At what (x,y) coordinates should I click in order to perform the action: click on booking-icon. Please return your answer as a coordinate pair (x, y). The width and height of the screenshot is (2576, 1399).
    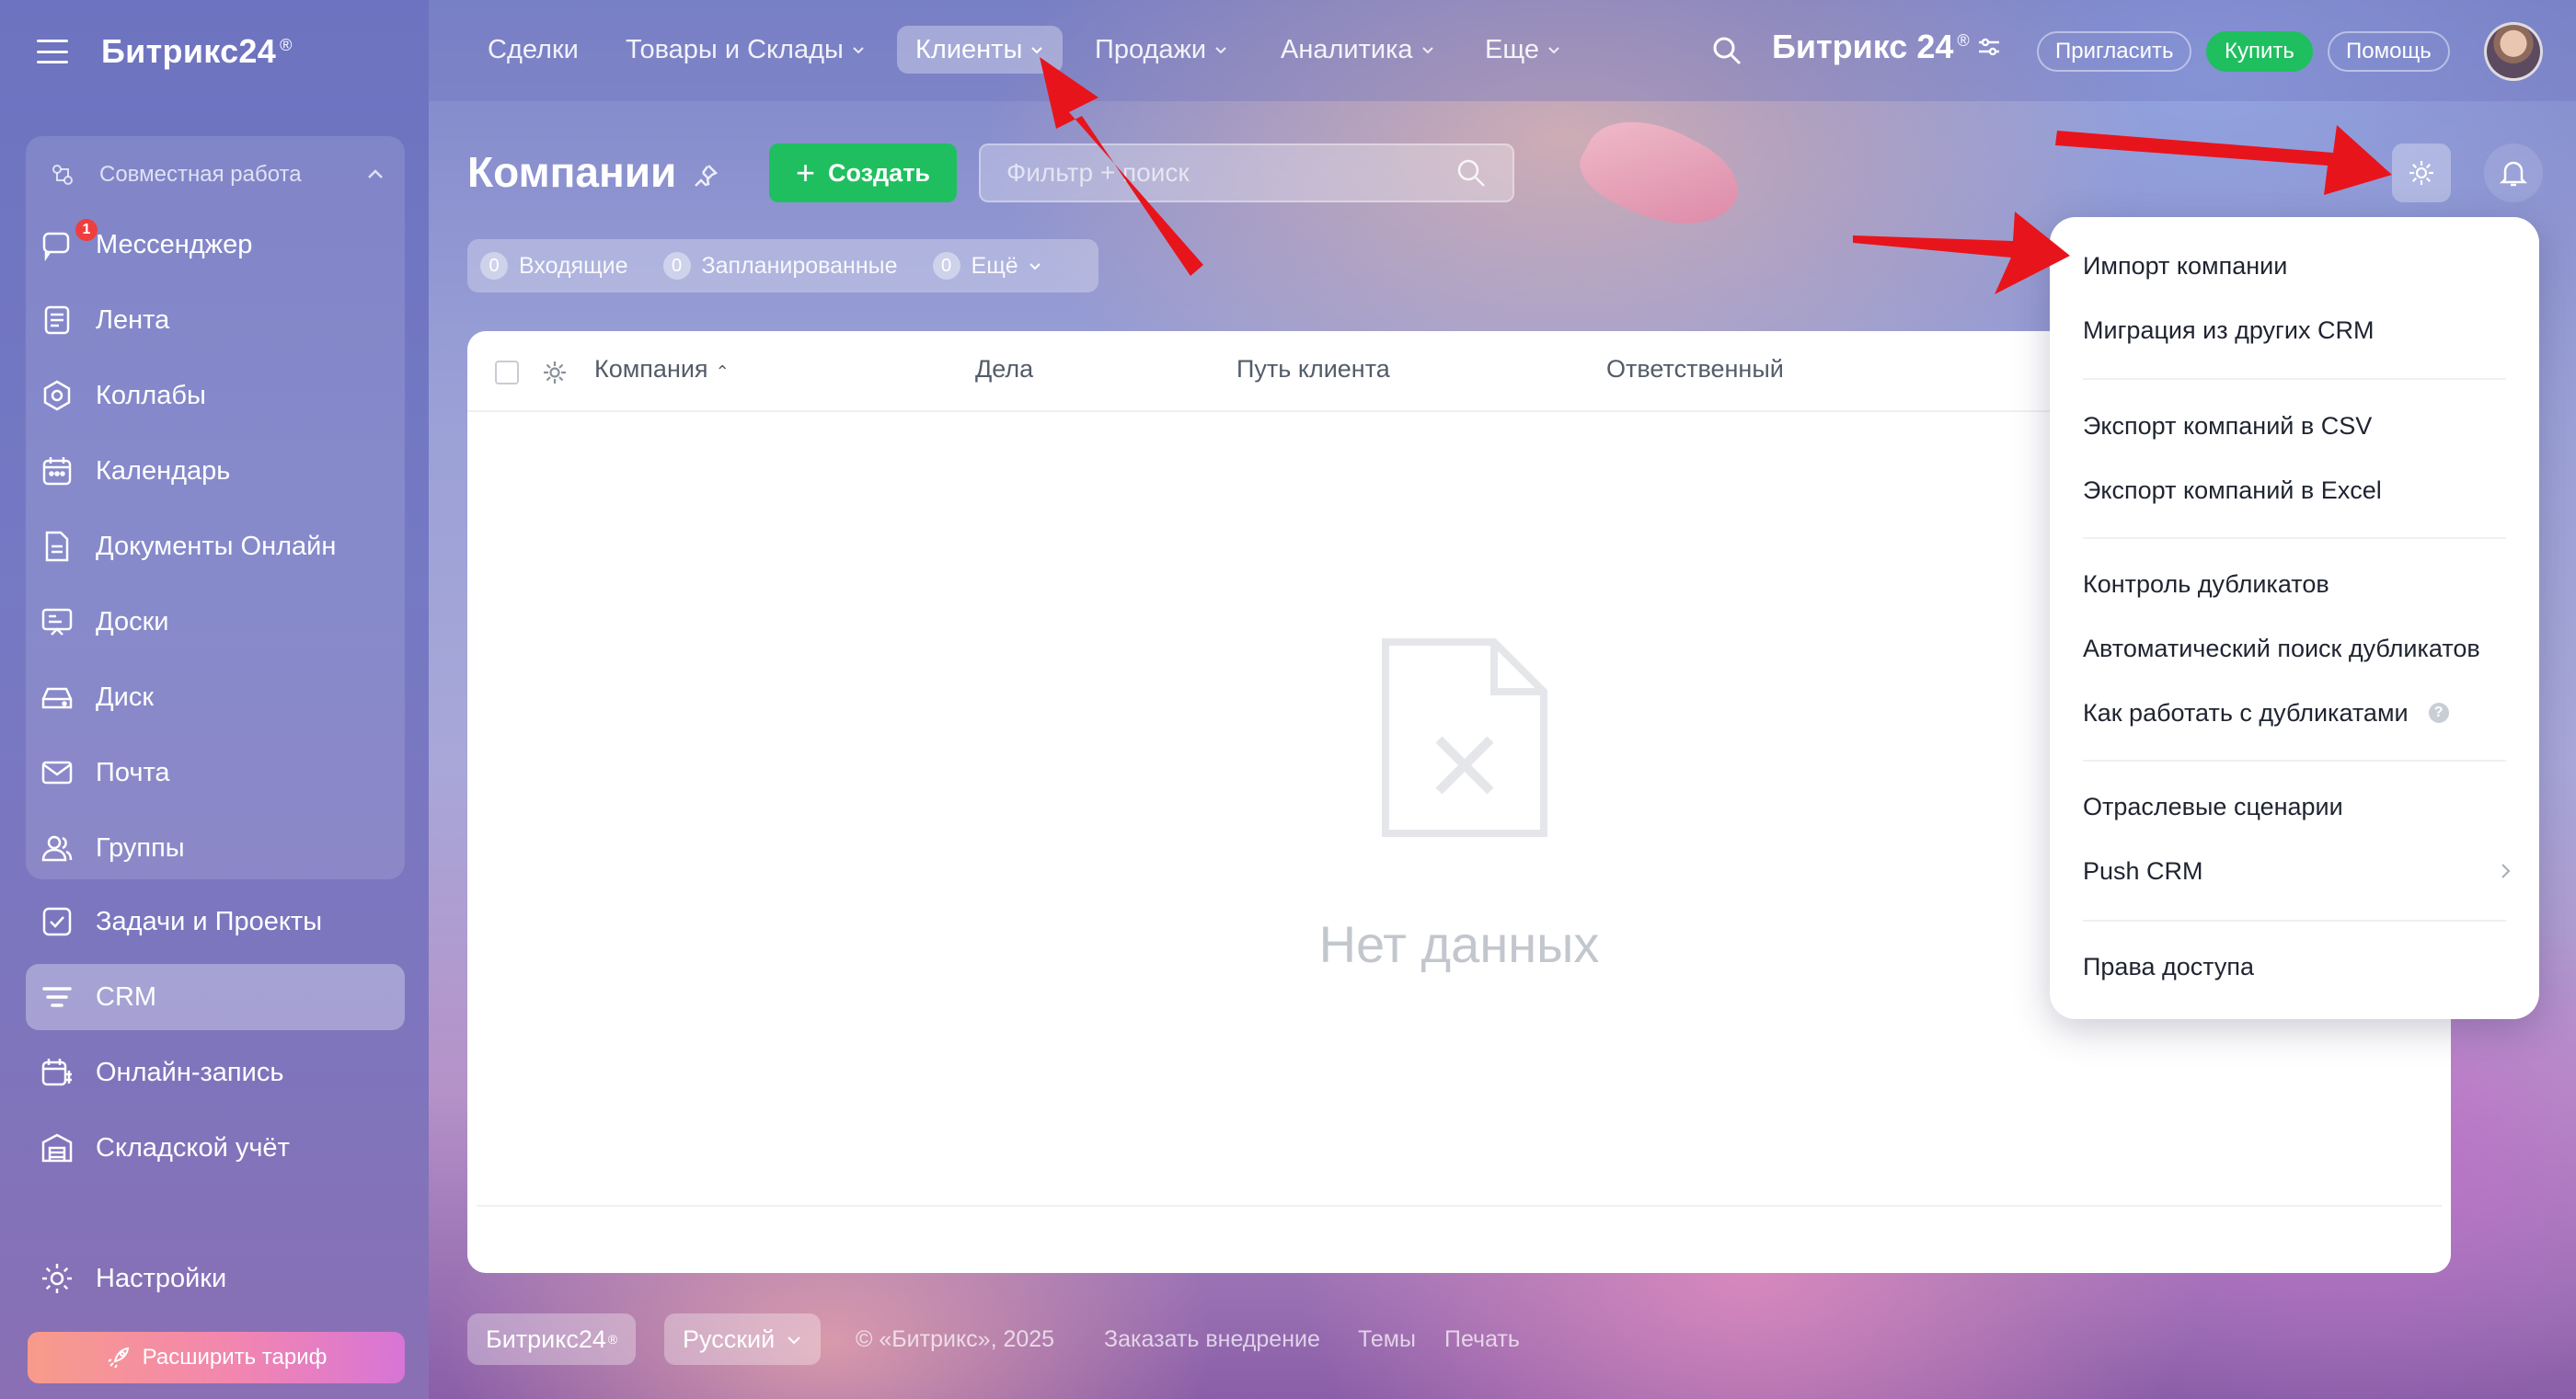
    Looking at the image, I should click on (57, 1072).